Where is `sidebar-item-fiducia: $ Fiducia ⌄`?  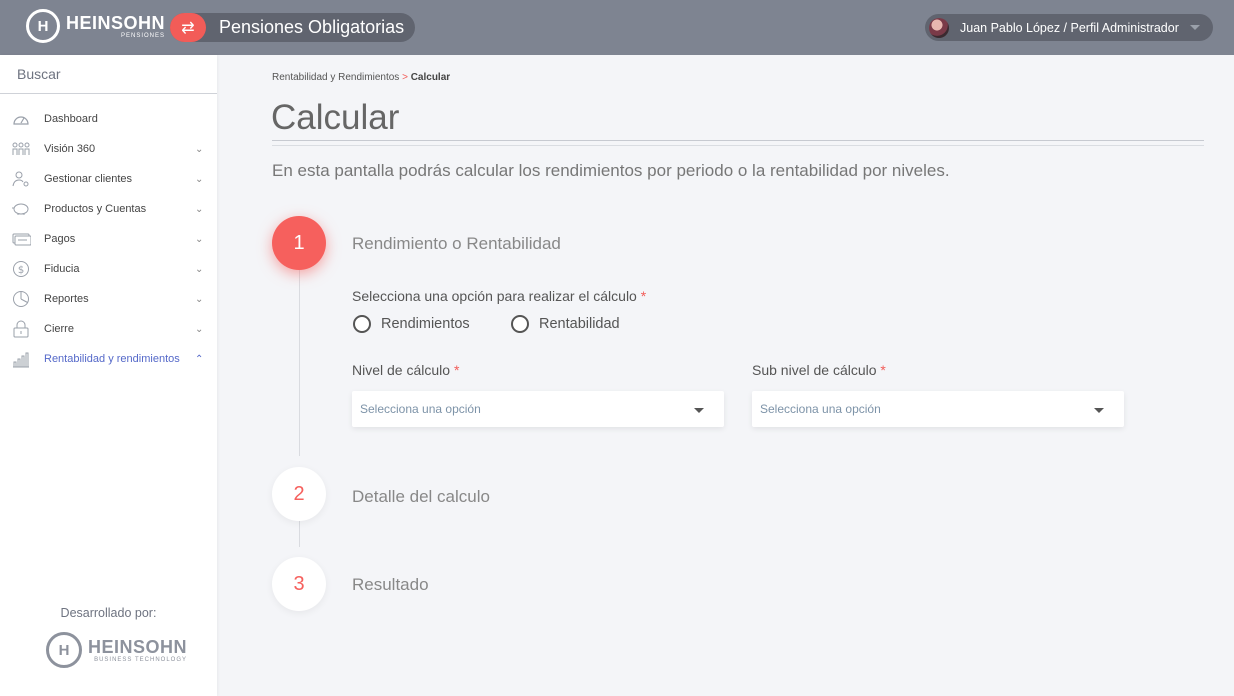 sidebar-item-fiducia: $ Fiducia ⌄ is located at coordinates (108, 269).